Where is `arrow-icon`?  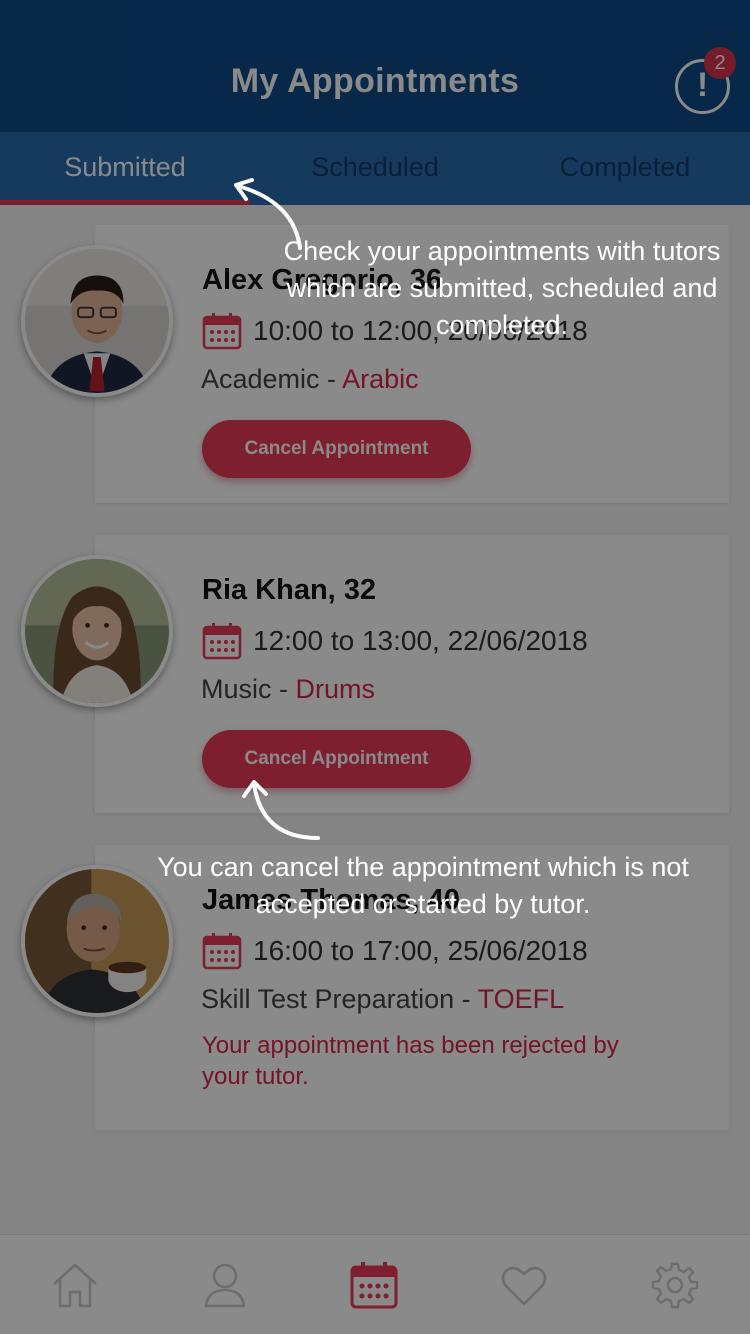 arrow-icon is located at coordinates (281, 810).